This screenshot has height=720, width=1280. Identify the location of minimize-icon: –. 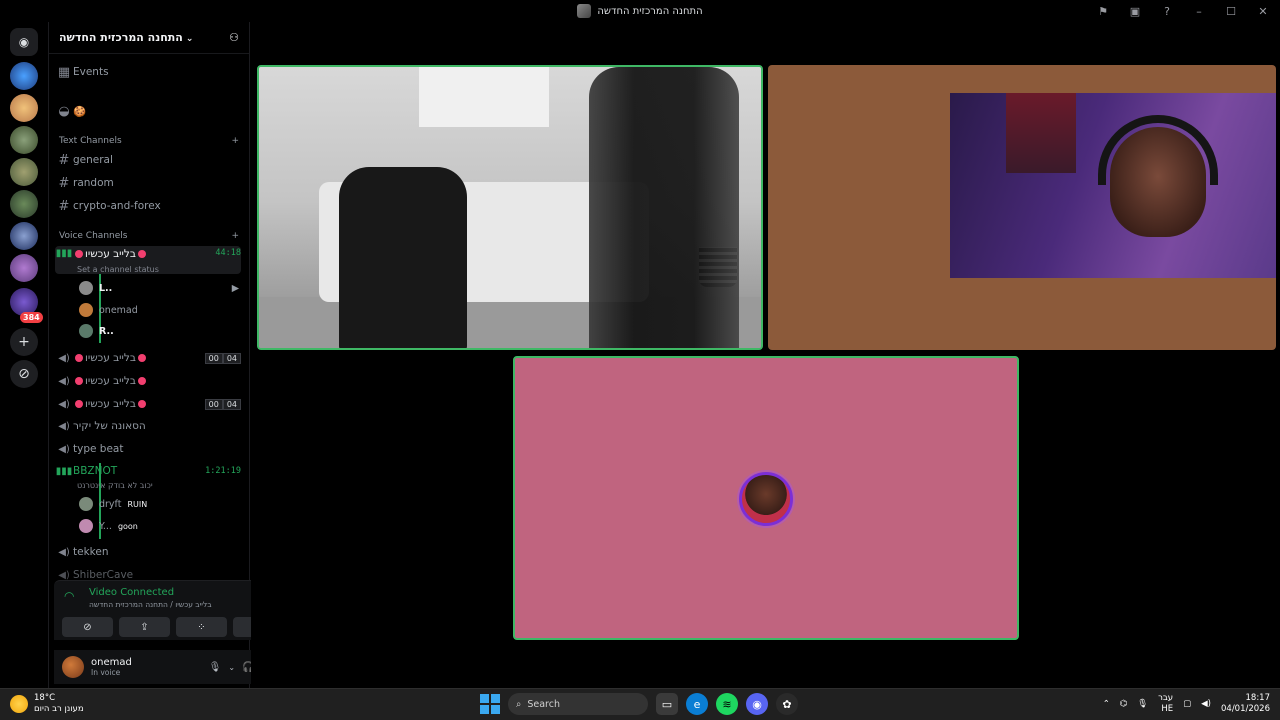
(1199, 11).